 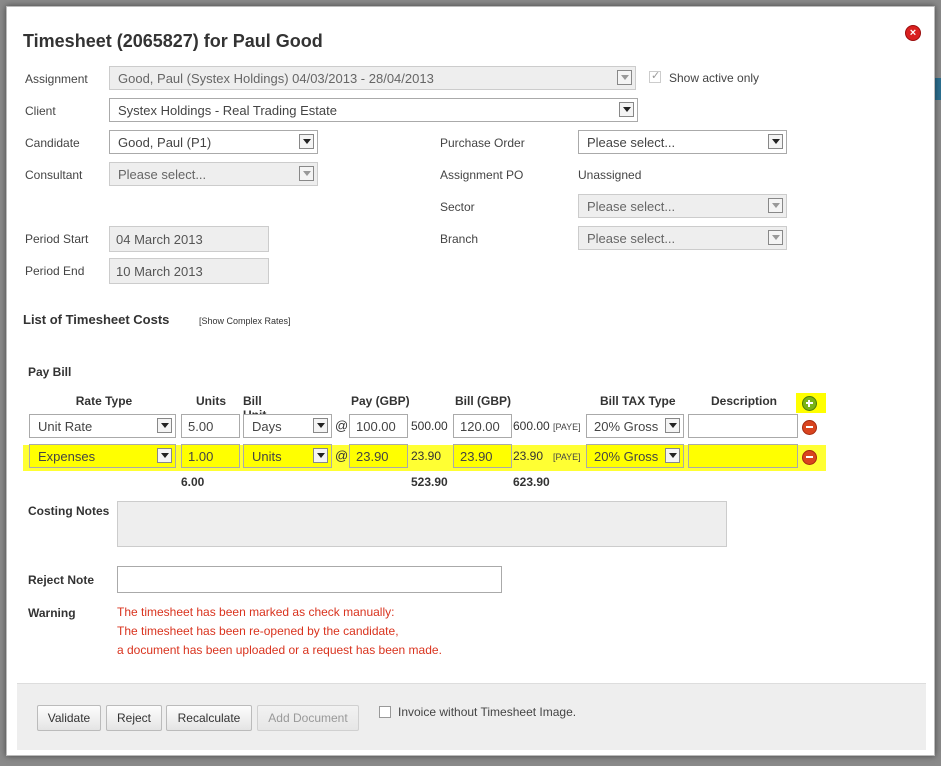 What do you see at coordinates (193, 482) in the screenshot?
I see `total-units: 6.00` at bounding box center [193, 482].